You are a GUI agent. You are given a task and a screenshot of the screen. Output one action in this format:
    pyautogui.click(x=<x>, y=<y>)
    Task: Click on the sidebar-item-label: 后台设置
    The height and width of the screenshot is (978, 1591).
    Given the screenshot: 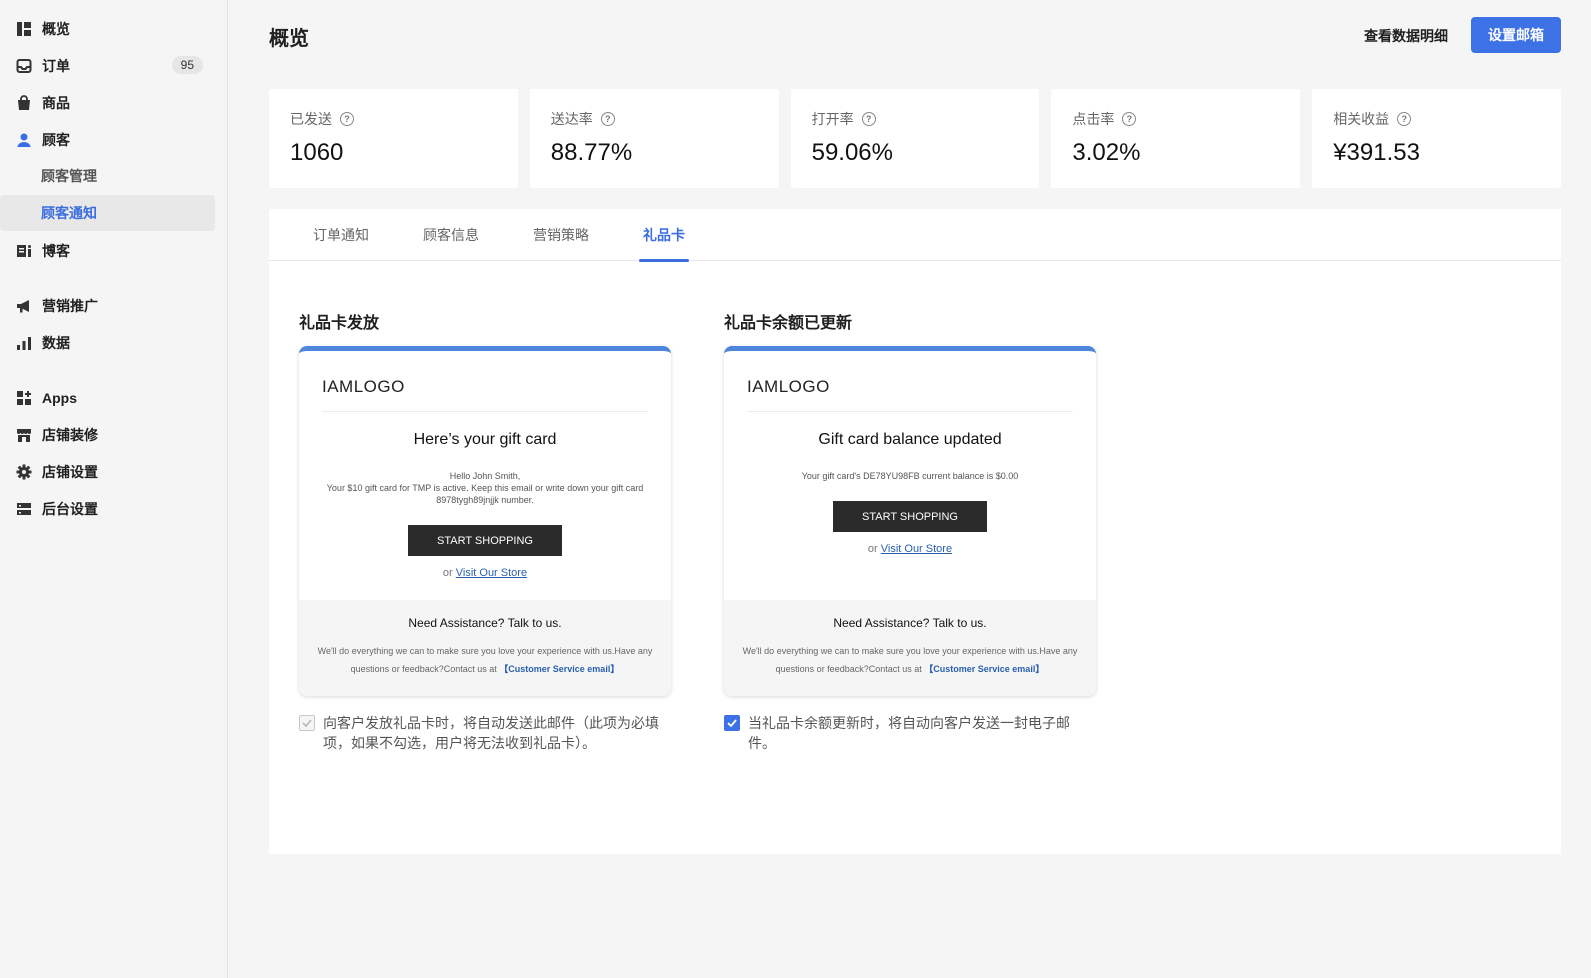 What is the action you would take?
    pyautogui.click(x=70, y=508)
    